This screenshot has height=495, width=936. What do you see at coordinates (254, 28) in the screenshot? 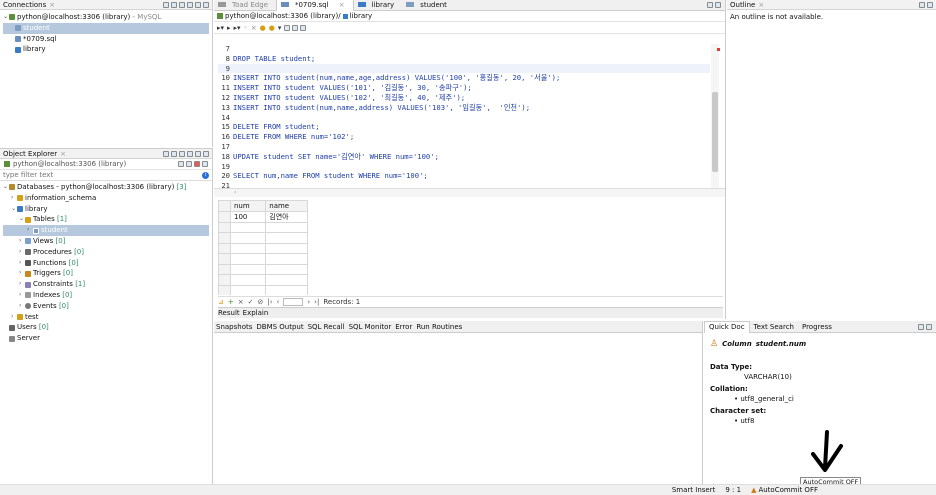
I see `format-icon: ×` at bounding box center [254, 28].